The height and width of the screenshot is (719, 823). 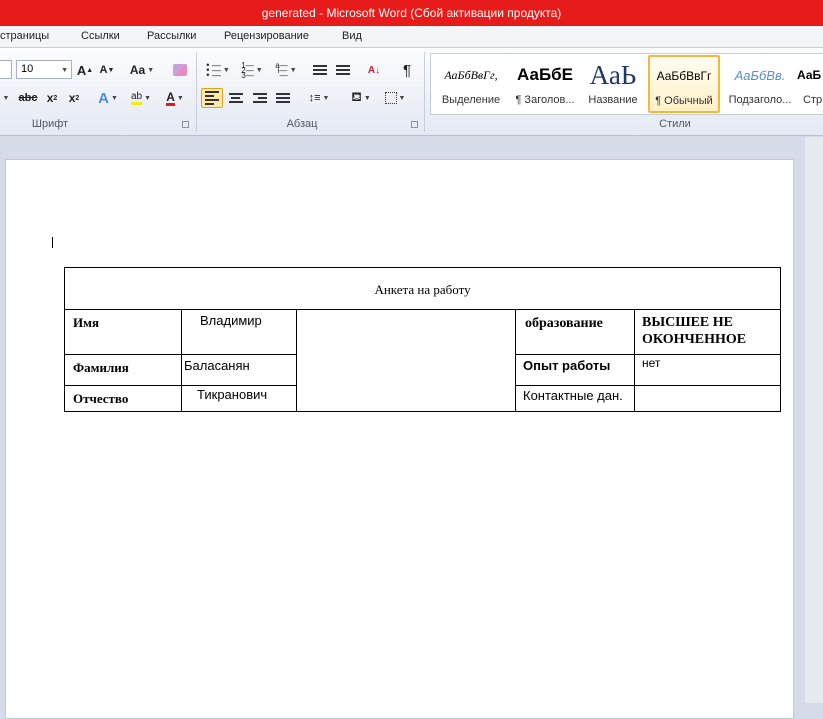 I want to click on align-right-icon, so click(x=260, y=98).